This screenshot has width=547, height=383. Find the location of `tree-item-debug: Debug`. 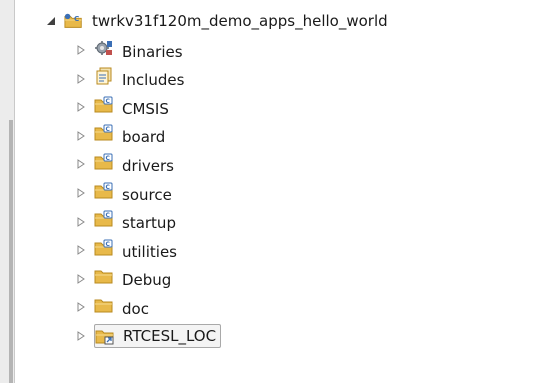

tree-item-debug: Debug is located at coordinates (123, 279).